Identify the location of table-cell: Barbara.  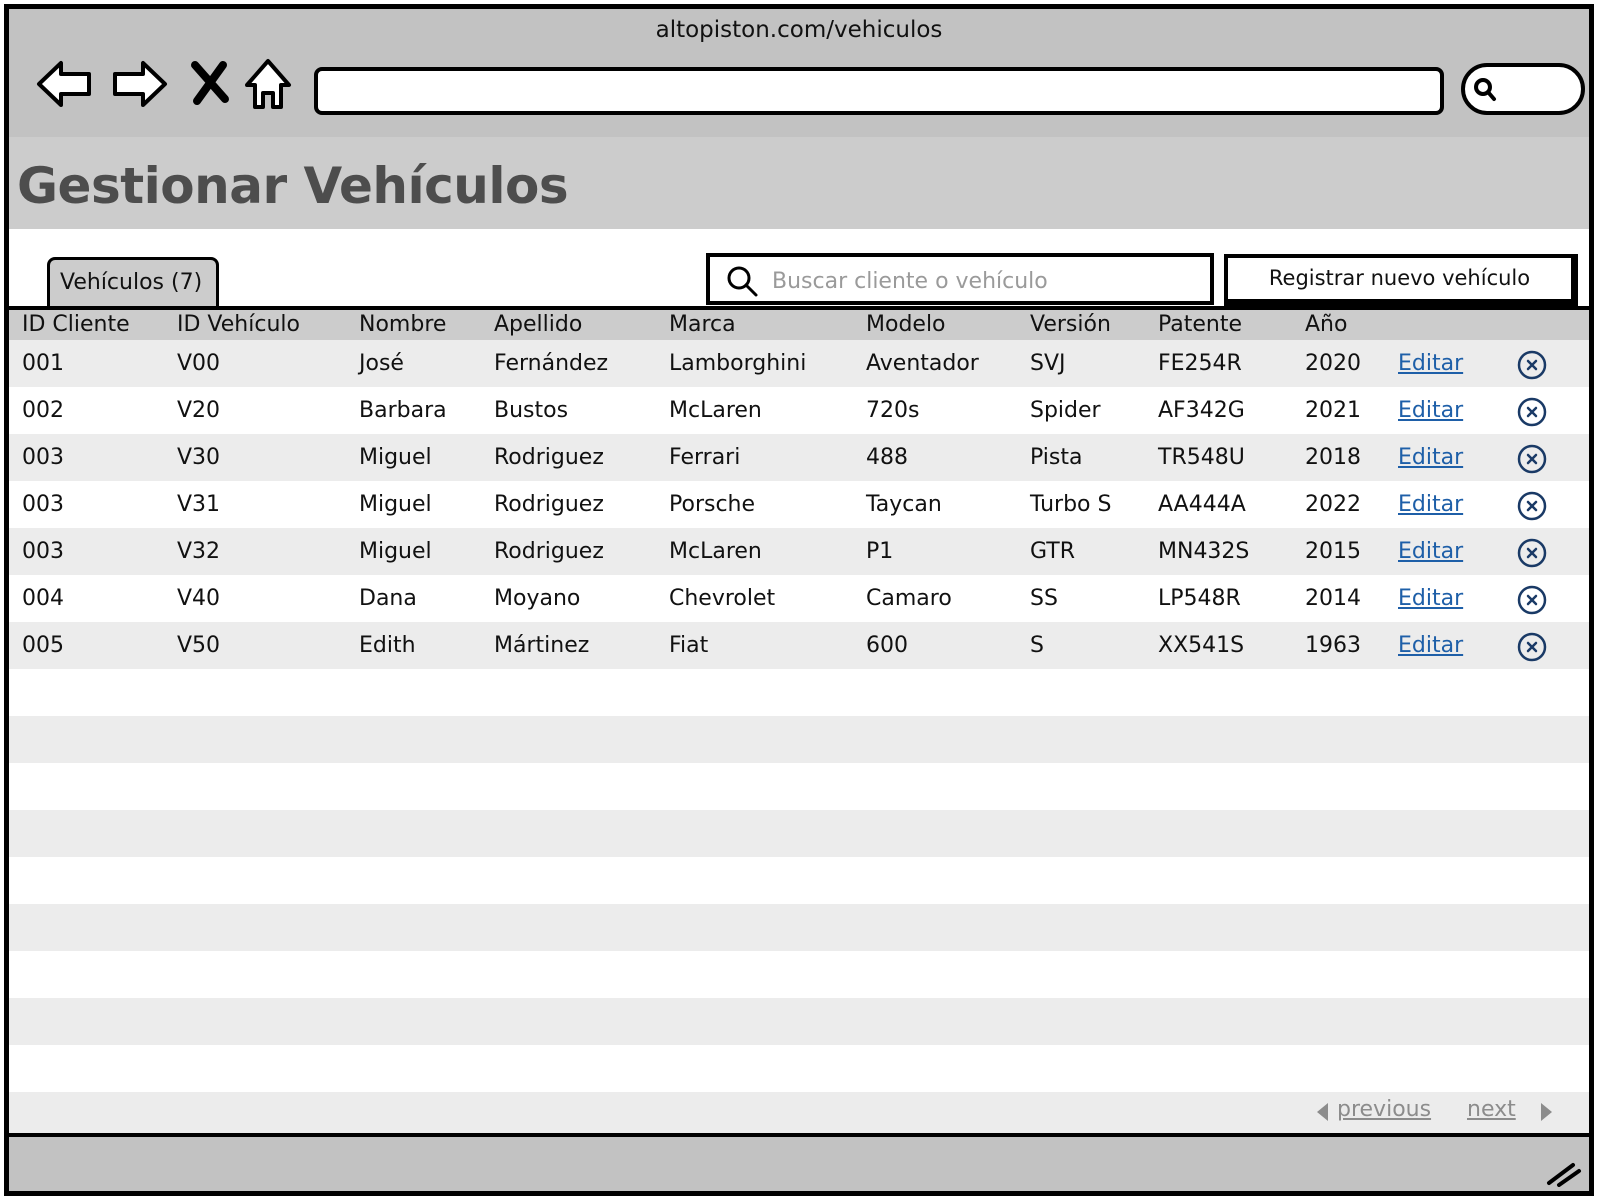
(403, 410).